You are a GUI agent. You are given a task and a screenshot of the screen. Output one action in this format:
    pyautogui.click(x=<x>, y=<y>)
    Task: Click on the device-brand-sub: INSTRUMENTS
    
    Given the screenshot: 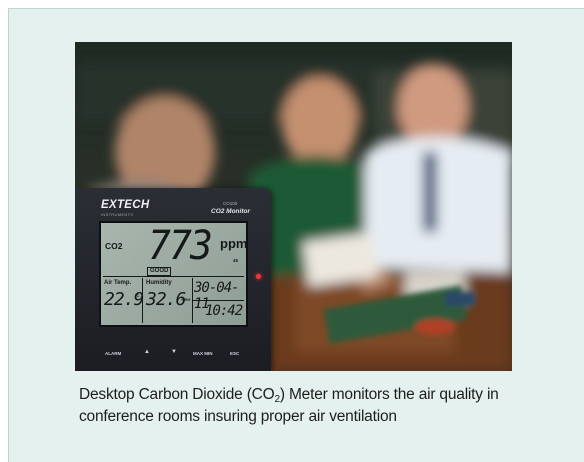 What is the action you would take?
    pyautogui.click(x=117, y=214)
    